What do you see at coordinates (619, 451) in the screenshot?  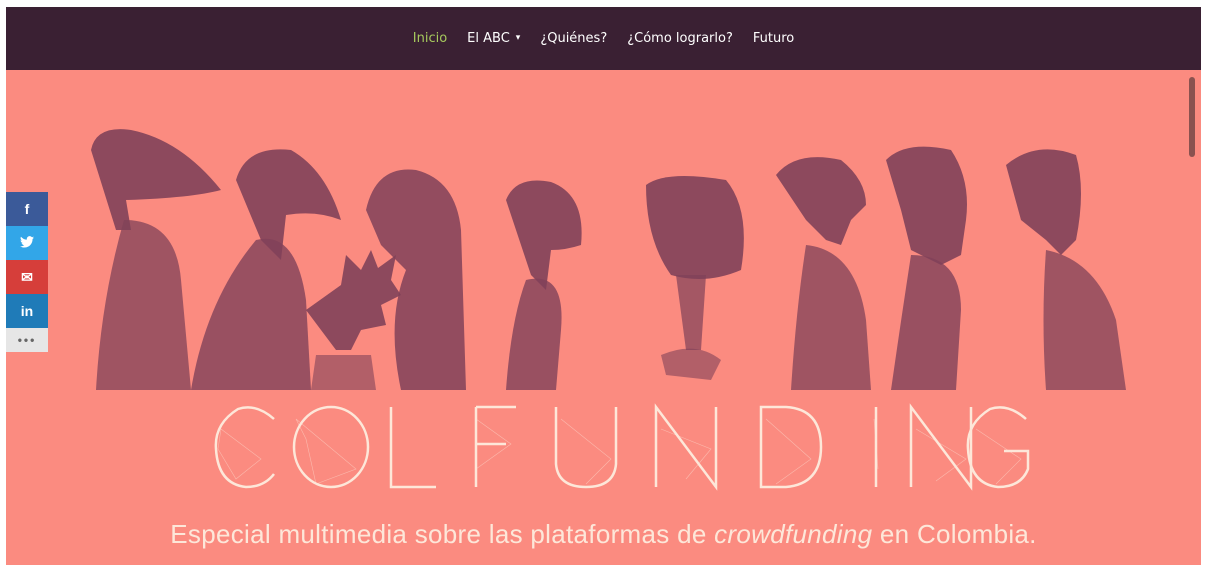 I see `title-mesh-pattern` at bounding box center [619, 451].